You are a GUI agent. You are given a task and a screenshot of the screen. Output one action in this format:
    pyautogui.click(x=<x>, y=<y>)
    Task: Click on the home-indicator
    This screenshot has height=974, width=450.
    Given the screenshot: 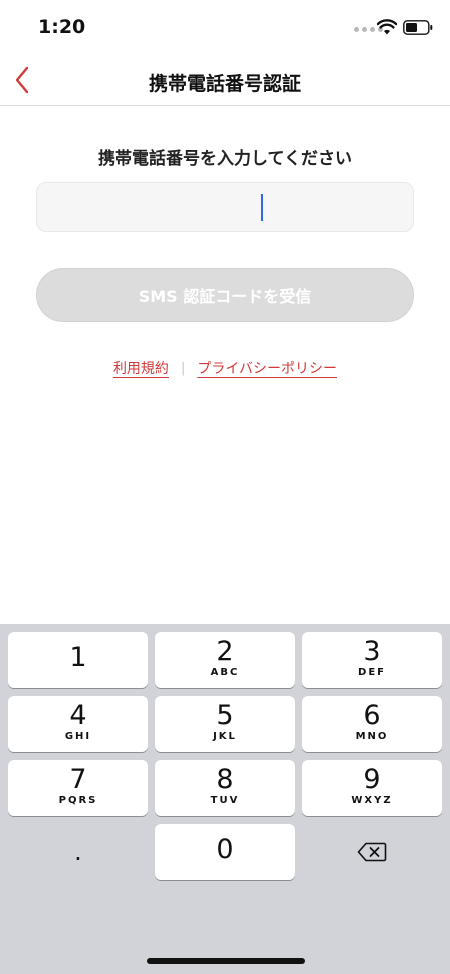 What is the action you would take?
    pyautogui.click(x=226, y=961)
    